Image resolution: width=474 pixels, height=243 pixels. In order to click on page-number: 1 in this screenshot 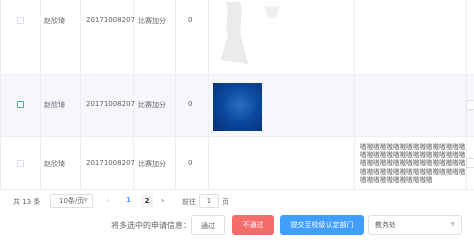, I will do `click(128, 200)`.